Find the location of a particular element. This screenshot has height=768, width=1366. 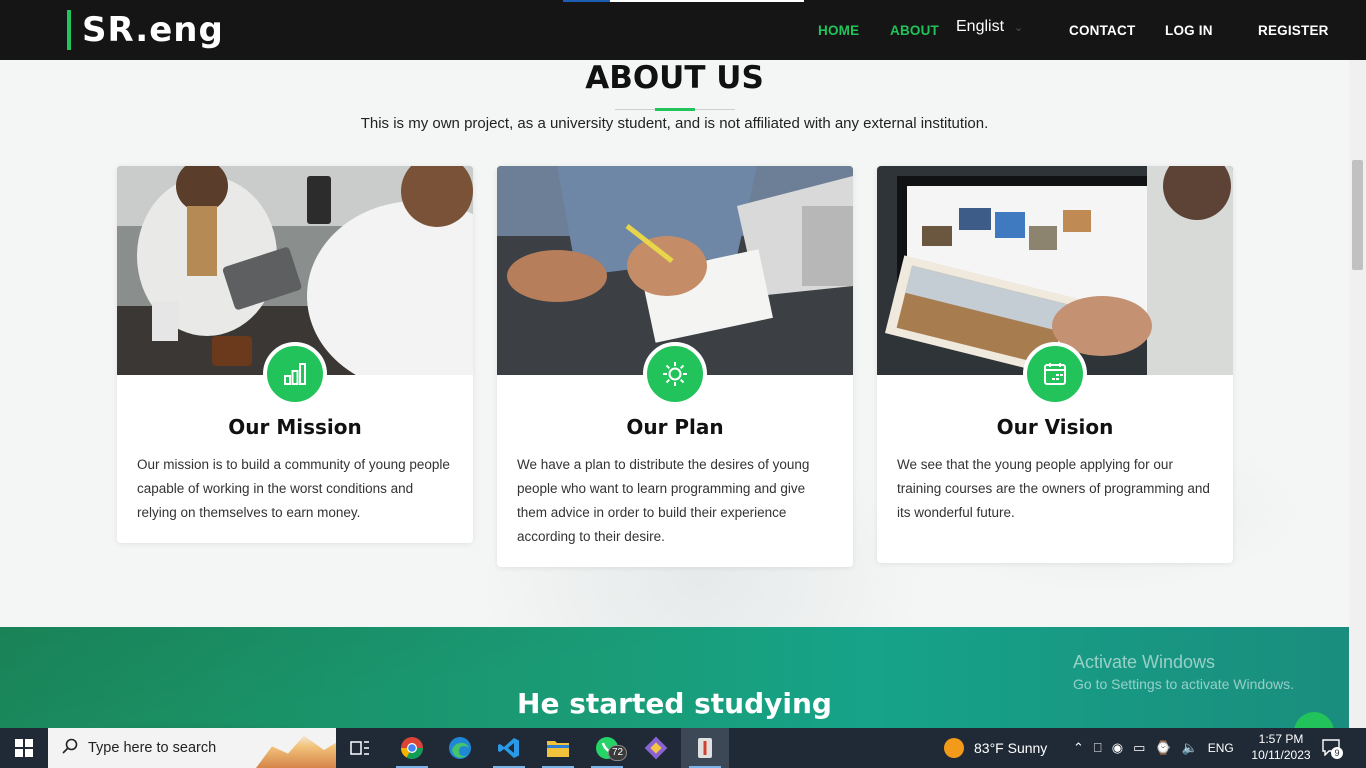

battery-icon: ▭ is located at coordinates (1139, 748).